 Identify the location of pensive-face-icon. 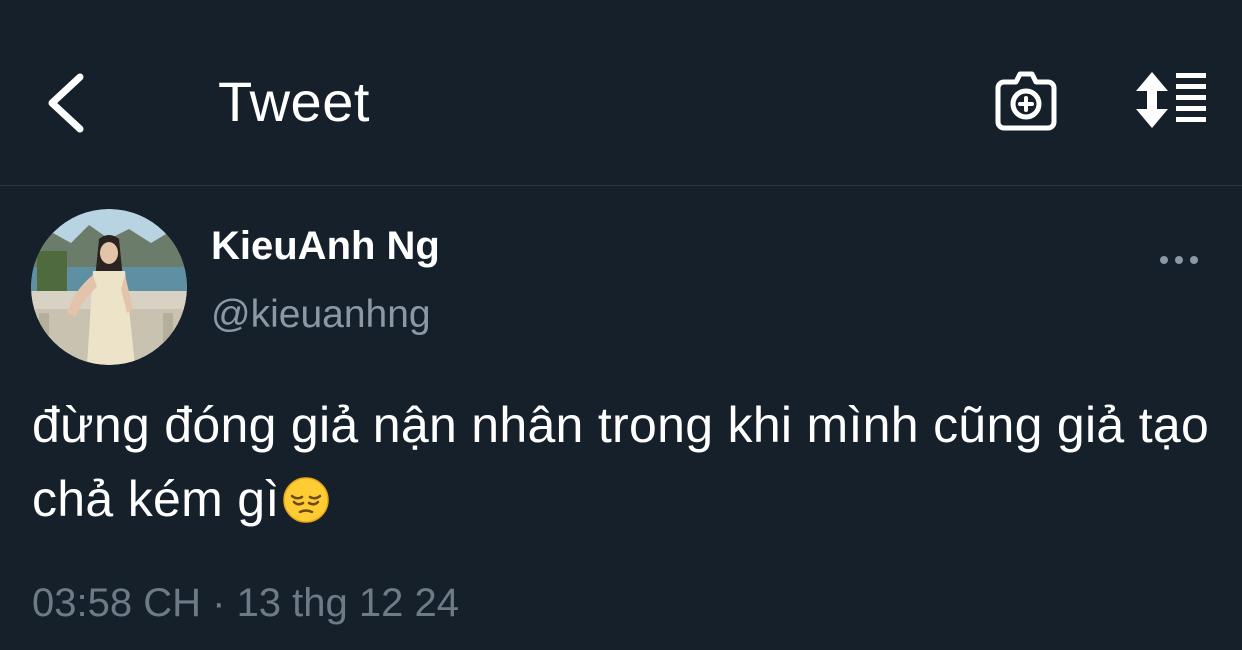
(306, 507).